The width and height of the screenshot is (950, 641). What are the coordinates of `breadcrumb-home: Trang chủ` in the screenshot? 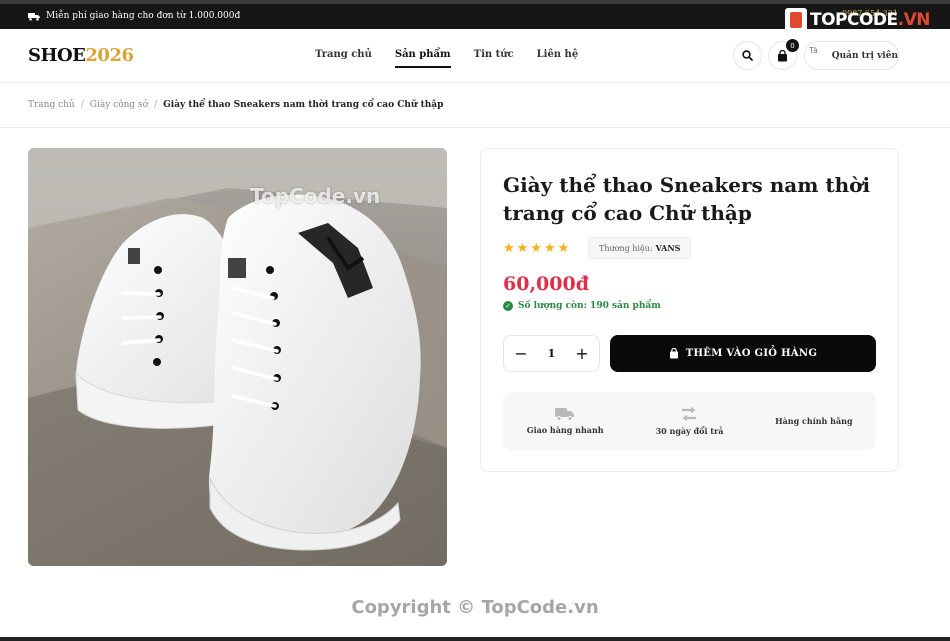 It's located at (51, 105).